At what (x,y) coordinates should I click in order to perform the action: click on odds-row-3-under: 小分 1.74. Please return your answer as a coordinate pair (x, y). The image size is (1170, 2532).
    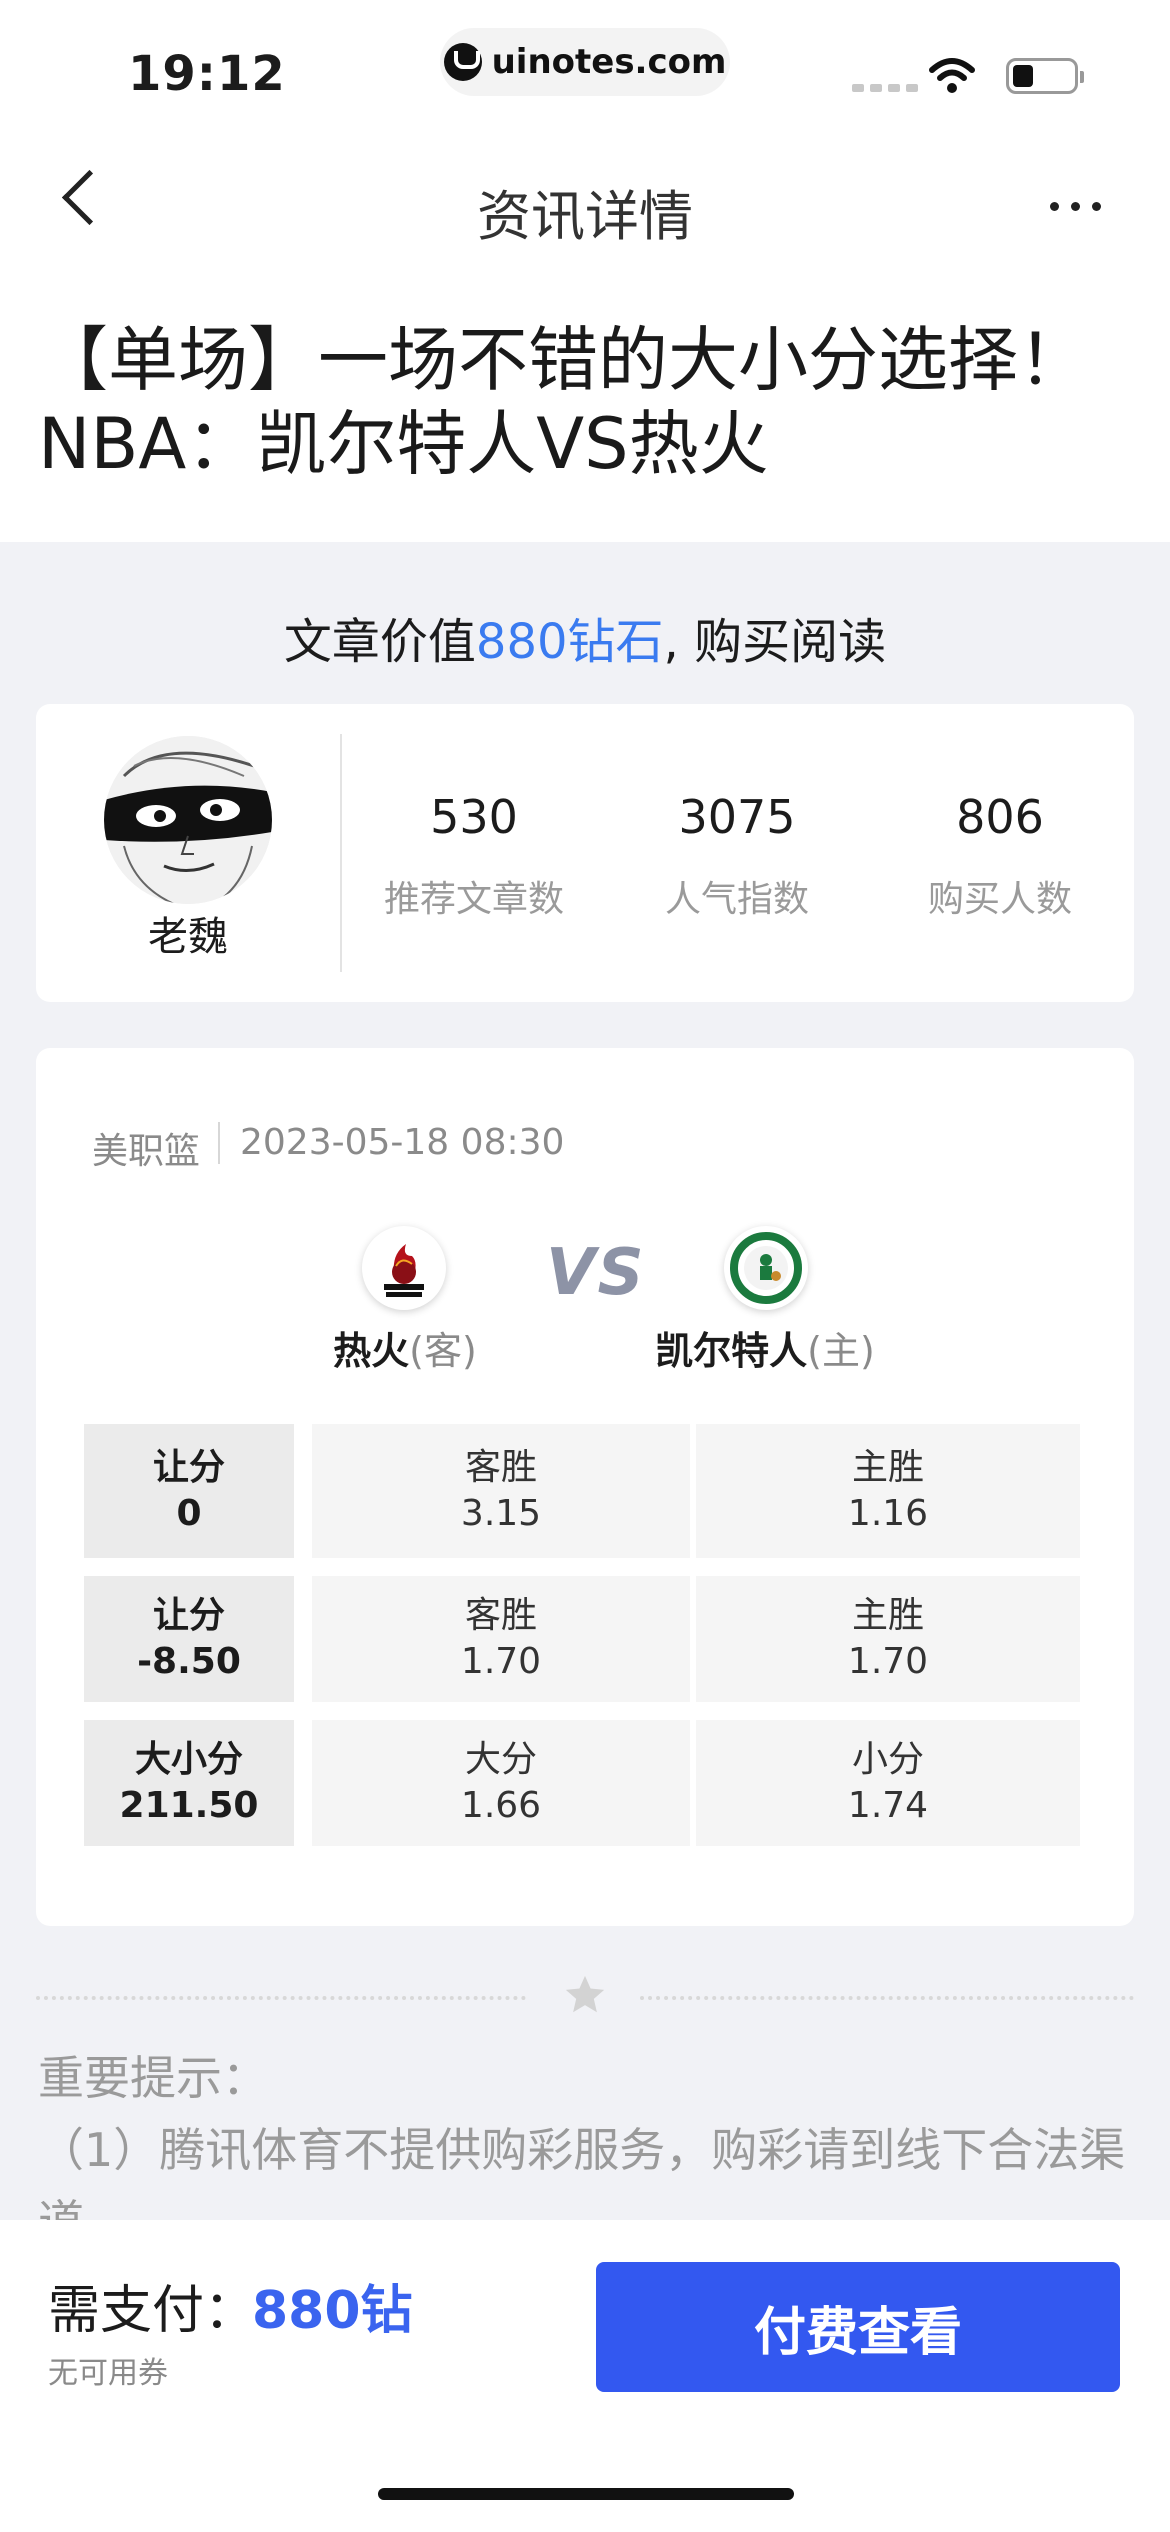
    Looking at the image, I should click on (888, 1783).